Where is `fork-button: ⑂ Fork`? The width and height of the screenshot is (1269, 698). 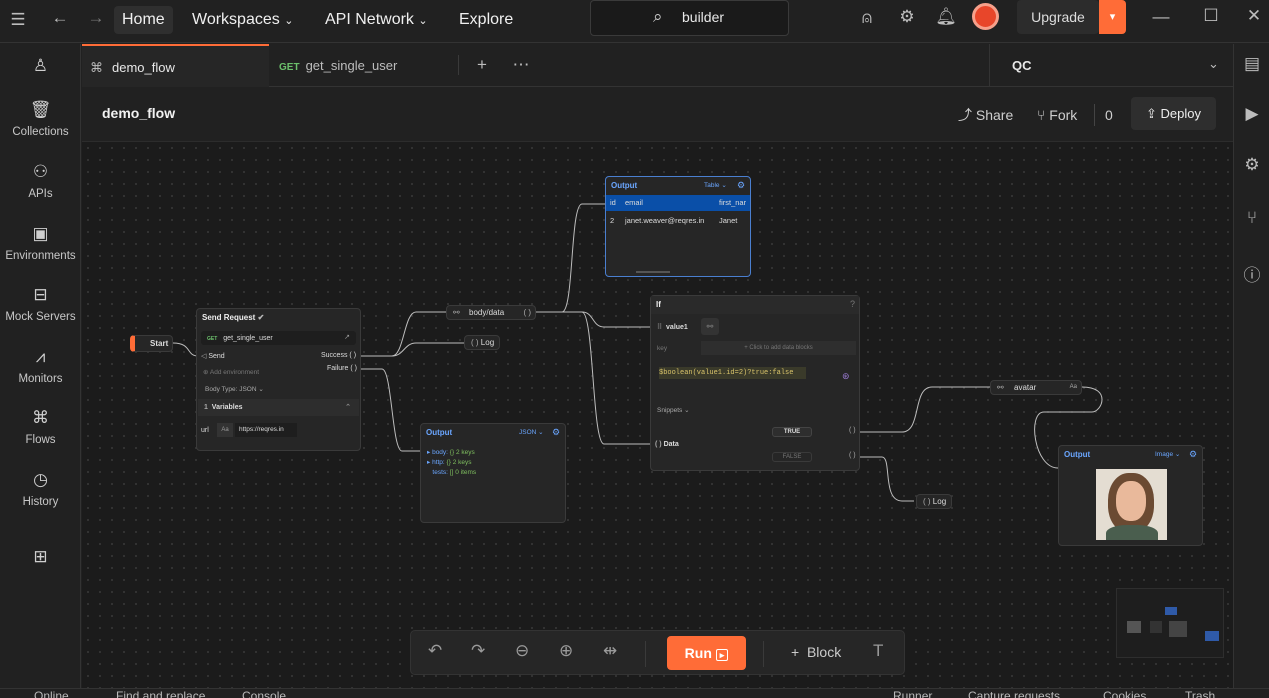
fork-button: ⑂ Fork is located at coordinates (1057, 115).